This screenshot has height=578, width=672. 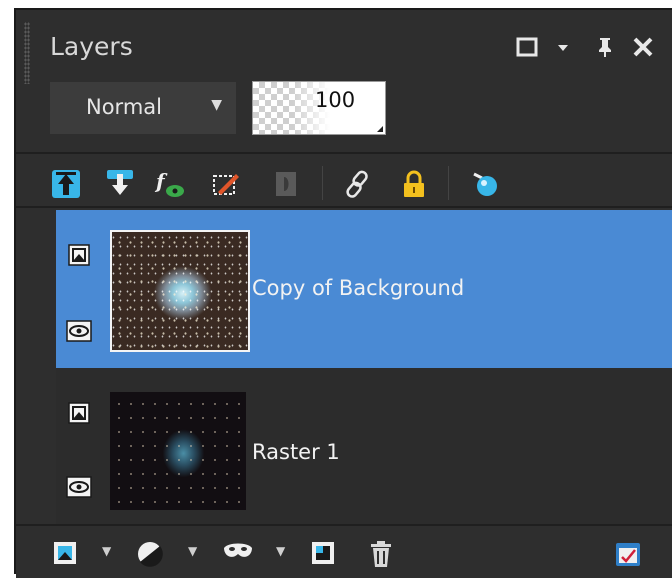 I want to click on new-mask-icon, so click(x=238, y=552).